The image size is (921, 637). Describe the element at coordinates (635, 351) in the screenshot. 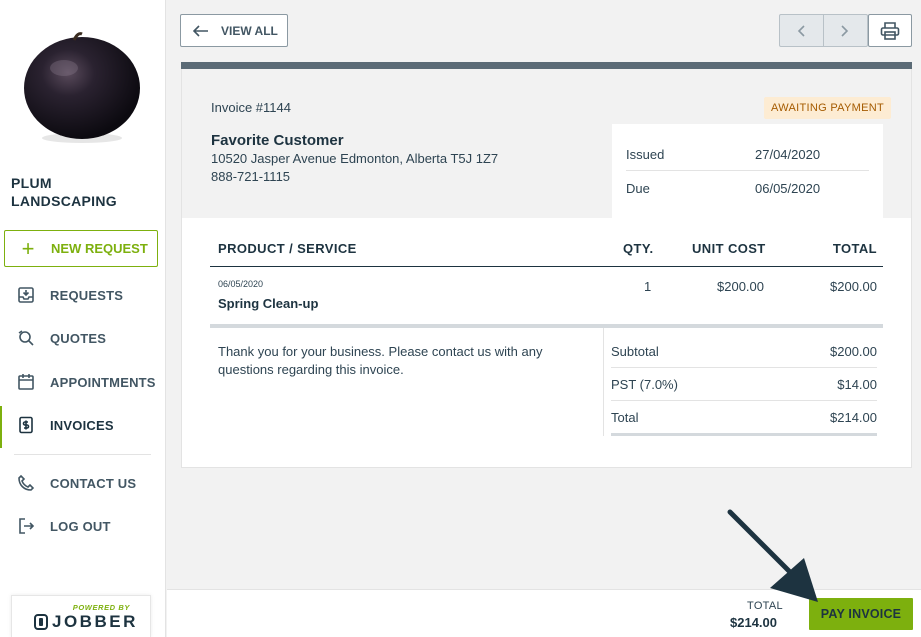

I see `subtotal-label: Subtotal` at that location.